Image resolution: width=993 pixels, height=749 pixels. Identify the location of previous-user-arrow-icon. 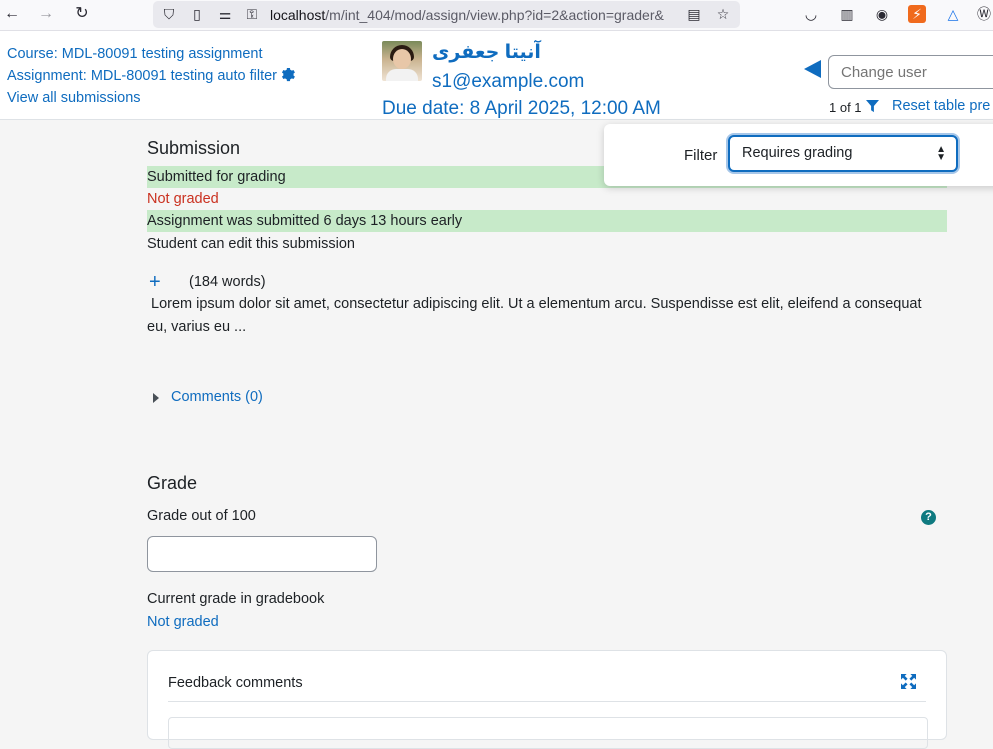
(812, 69).